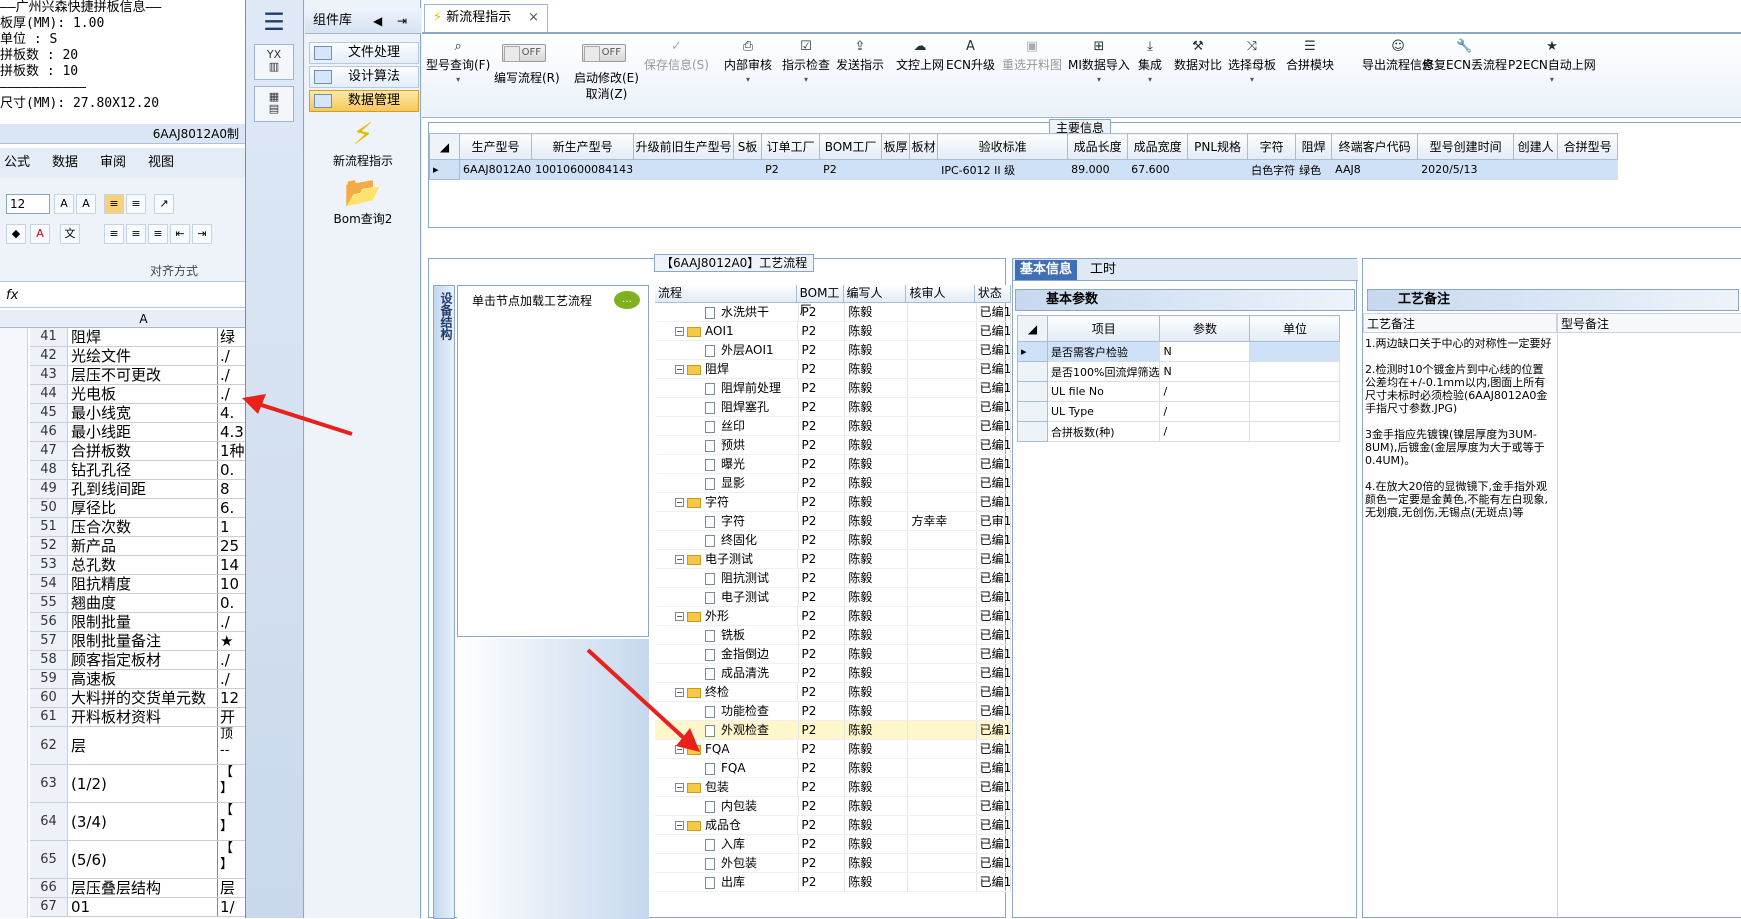  Describe the element at coordinates (364, 101) in the screenshot. I see `nav-data-management: 数据管理` at that location.